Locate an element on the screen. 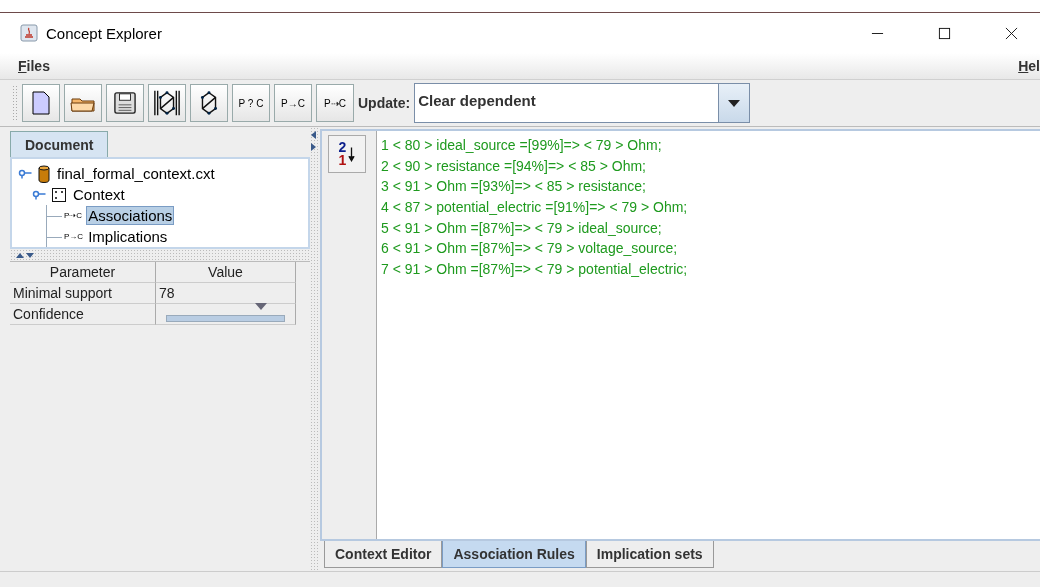 This screenshot has width=1040, height=587. framed-lattice-icon is located at coordinates (167, 103).